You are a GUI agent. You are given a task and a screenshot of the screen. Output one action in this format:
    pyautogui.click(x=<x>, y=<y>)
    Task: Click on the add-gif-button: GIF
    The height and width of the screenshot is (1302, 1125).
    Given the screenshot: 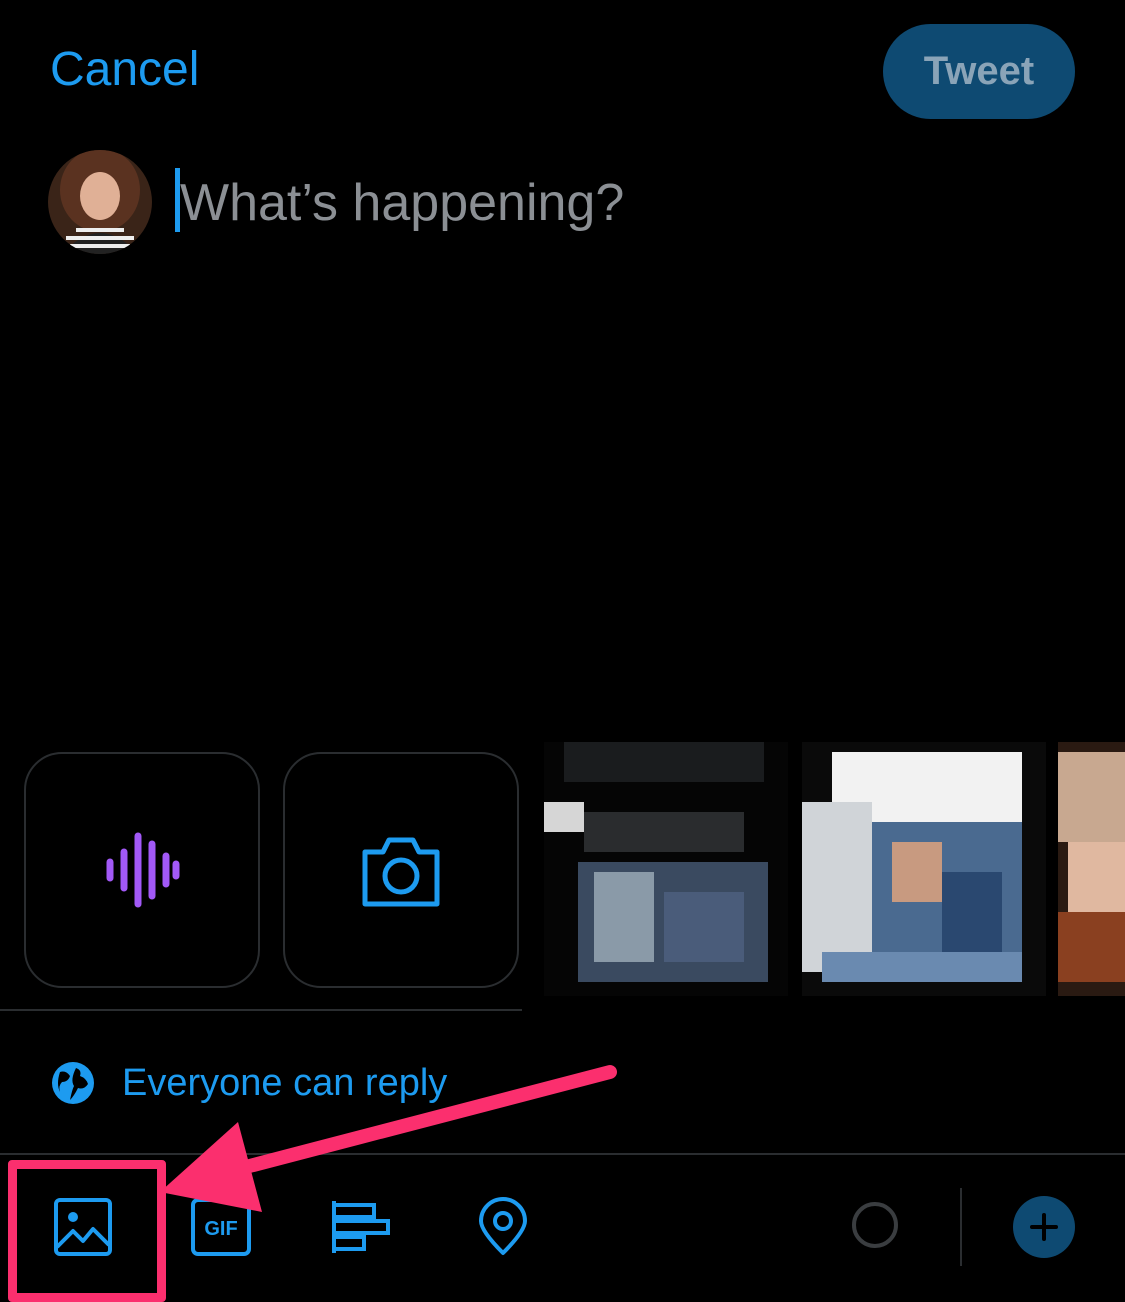 What is the action you would take?
    pyautogui.click(x=221, y=1227)
    